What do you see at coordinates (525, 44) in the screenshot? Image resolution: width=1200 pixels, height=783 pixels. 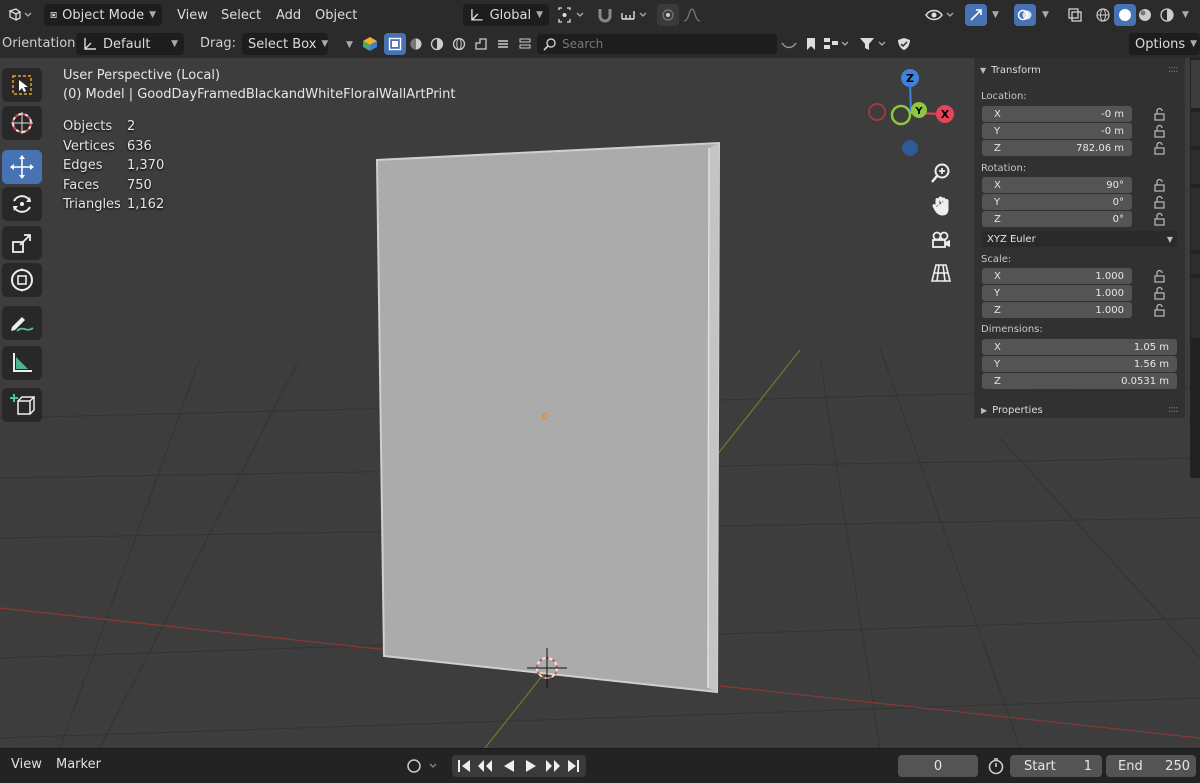 I see `filter-other` at bounding box center [525, 44].